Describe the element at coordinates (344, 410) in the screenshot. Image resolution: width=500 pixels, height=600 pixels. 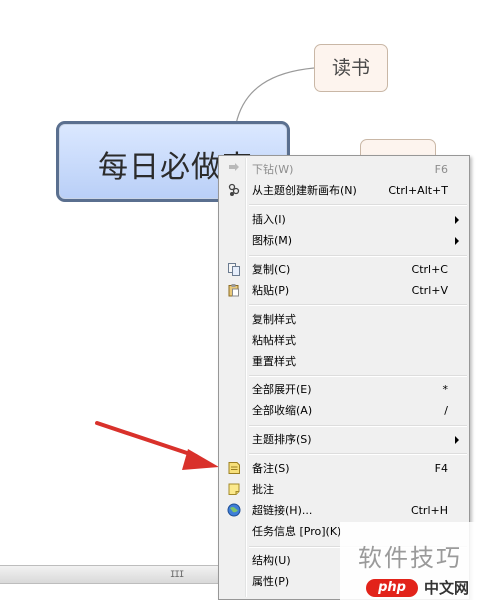
I see `menu-item-collapse-all: 全部收缩(A) /` at that location.